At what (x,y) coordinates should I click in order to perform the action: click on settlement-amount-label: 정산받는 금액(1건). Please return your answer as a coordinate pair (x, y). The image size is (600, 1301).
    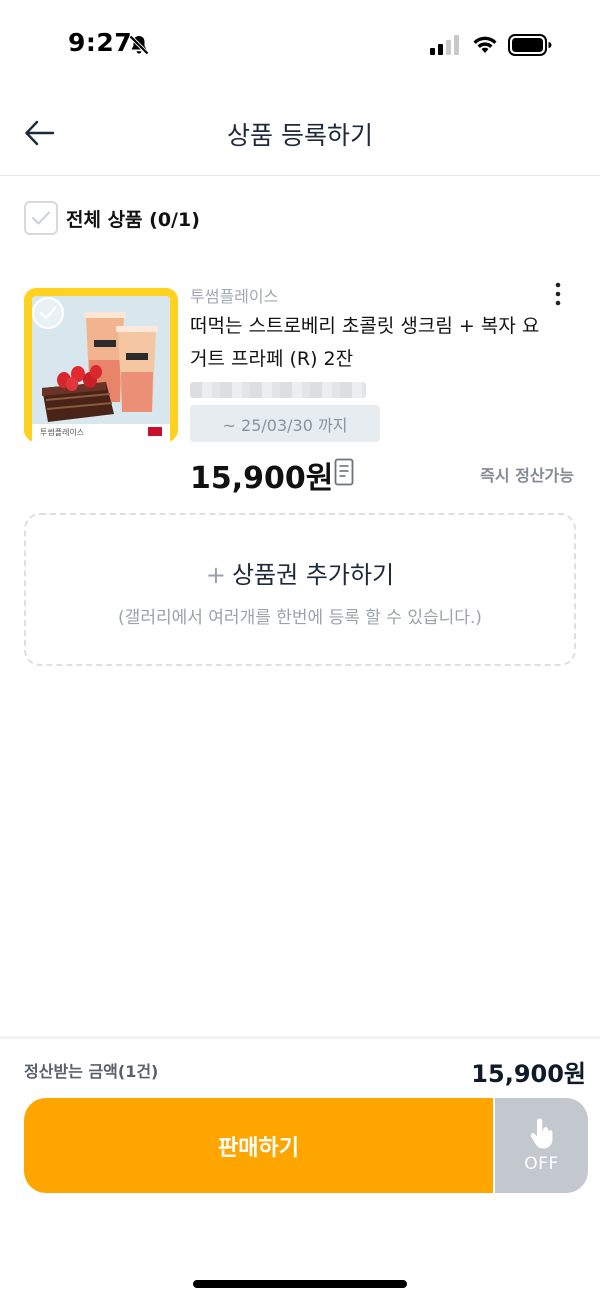
    Looking at the image, I should click on (91, 1071).